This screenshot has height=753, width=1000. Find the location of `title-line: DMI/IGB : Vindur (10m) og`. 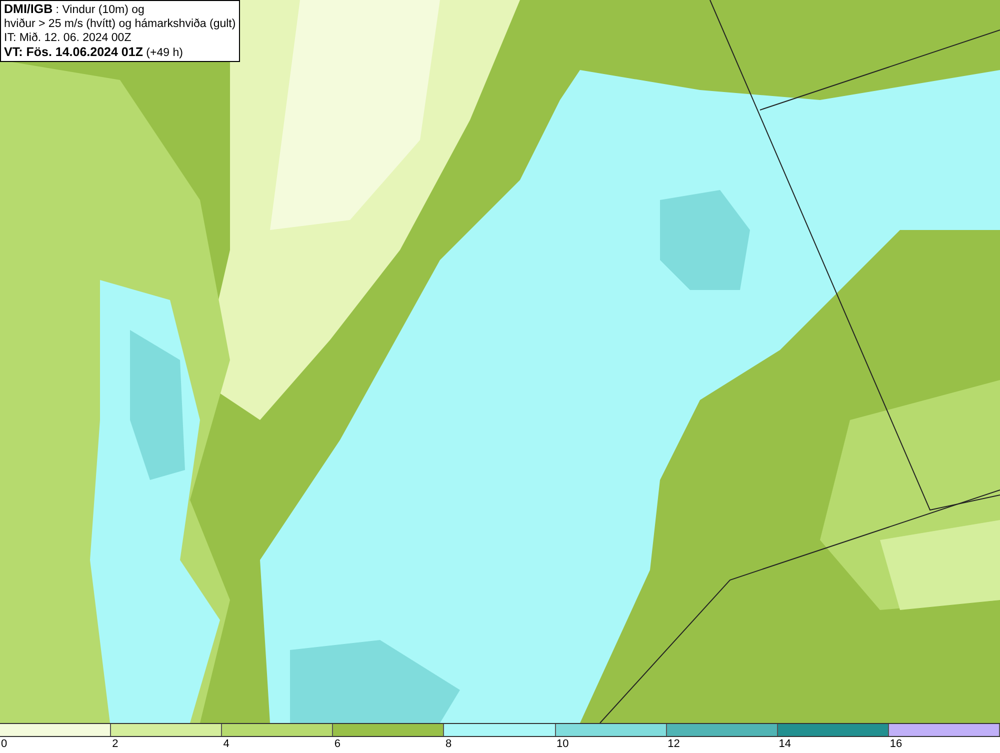

title-line: DMI/IGB : Vindur (10m) og is located at coordinates (75, 9).